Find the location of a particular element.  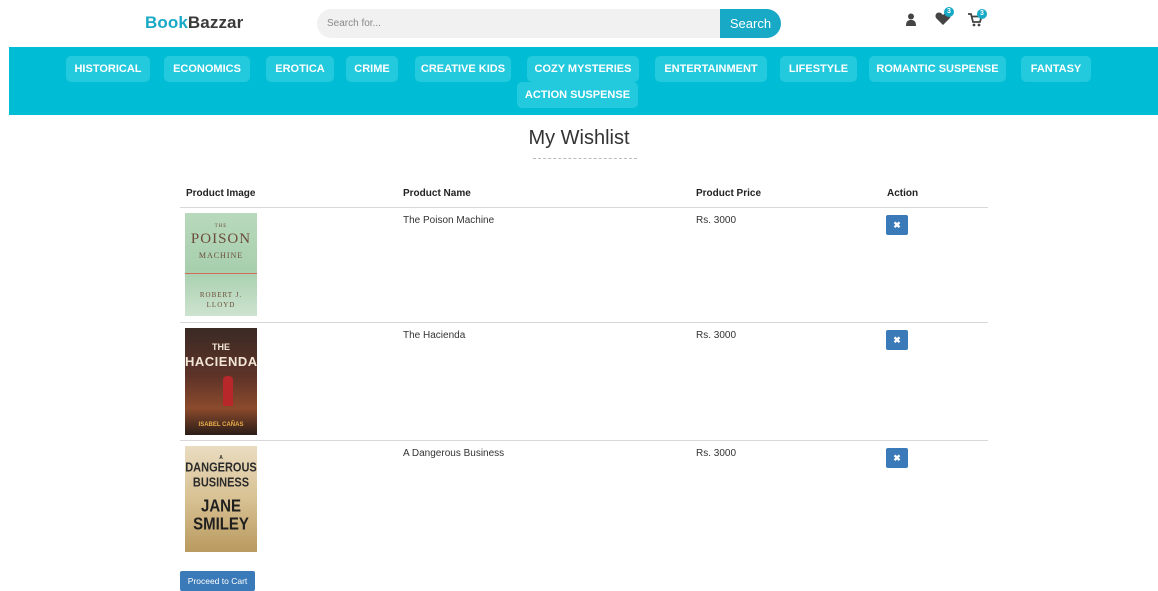

cover-figure is located at coordinates (228, 391).